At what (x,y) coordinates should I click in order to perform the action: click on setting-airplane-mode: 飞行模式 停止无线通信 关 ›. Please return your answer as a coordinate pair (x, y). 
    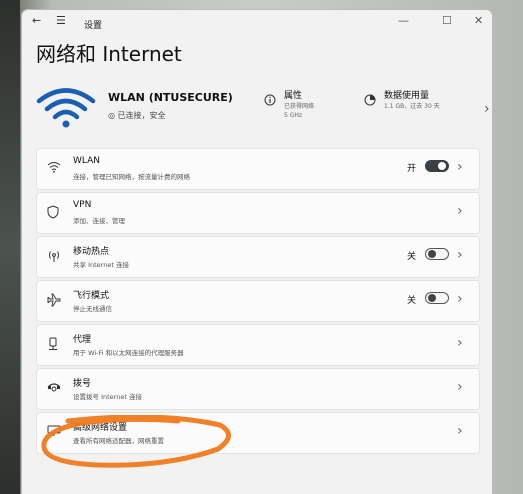
    Looking at the image, I should click on (258, 301).